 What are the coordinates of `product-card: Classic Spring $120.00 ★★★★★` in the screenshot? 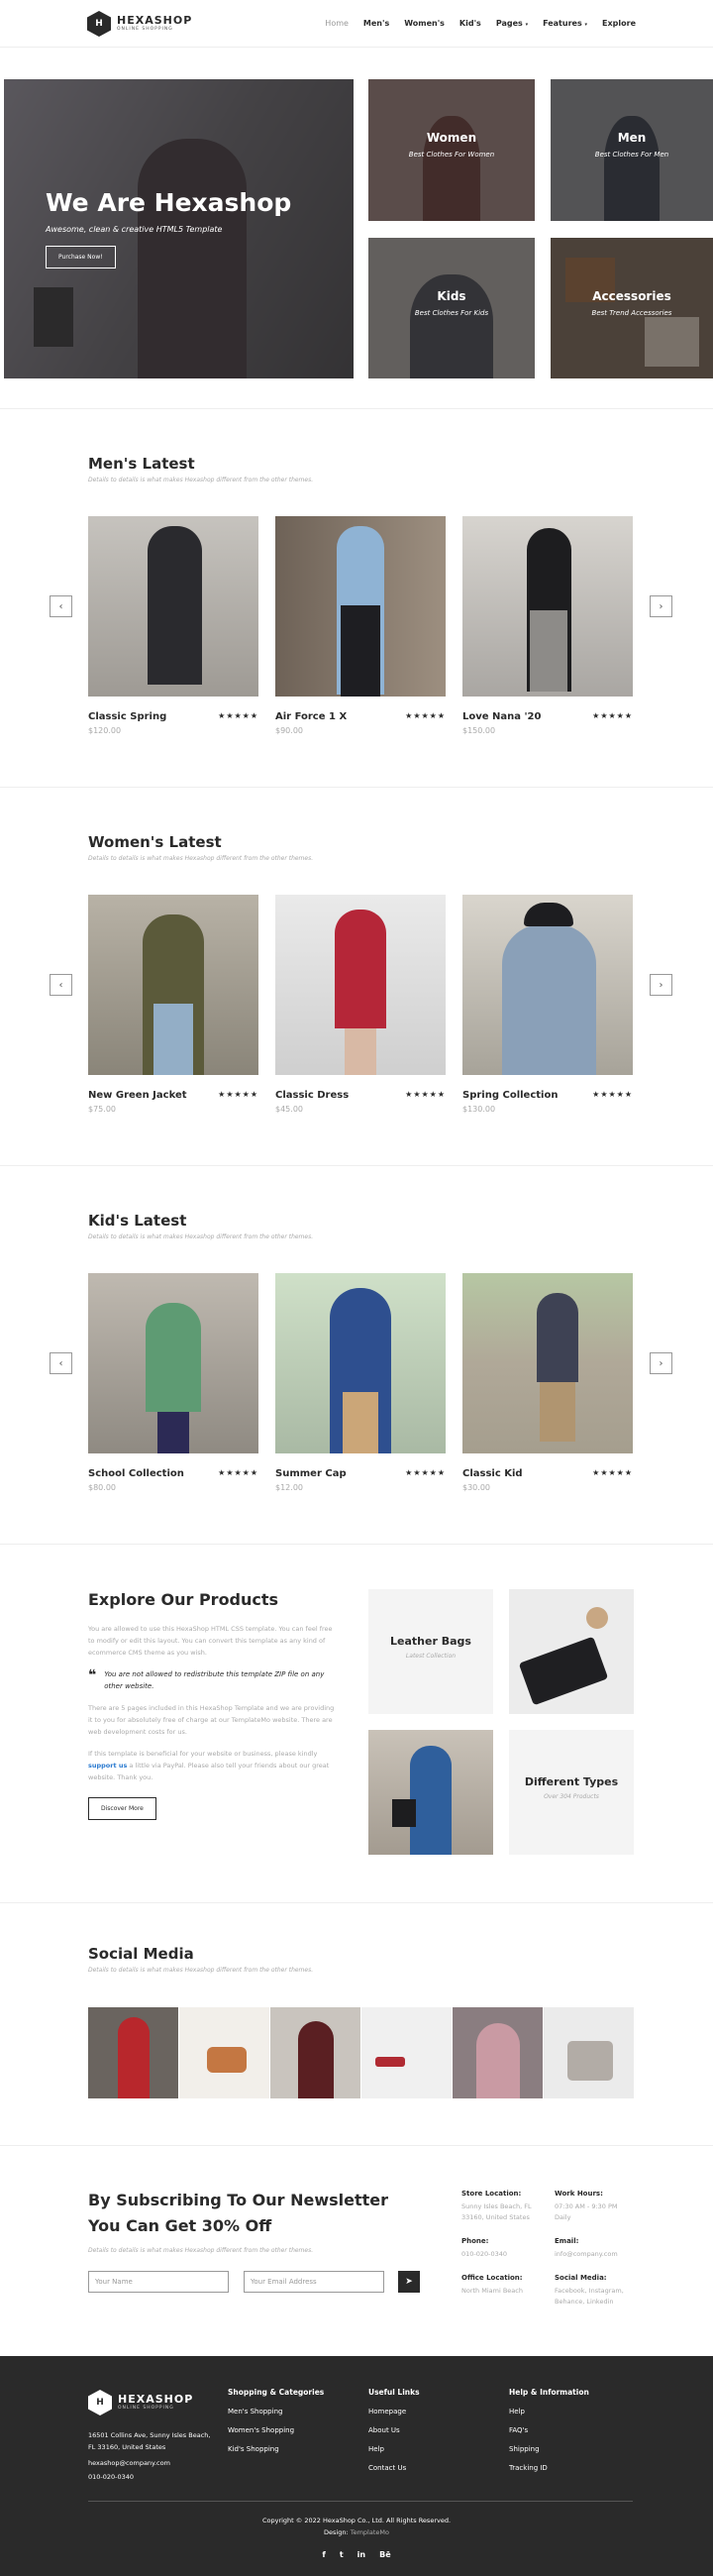 It's located at (173, 625).